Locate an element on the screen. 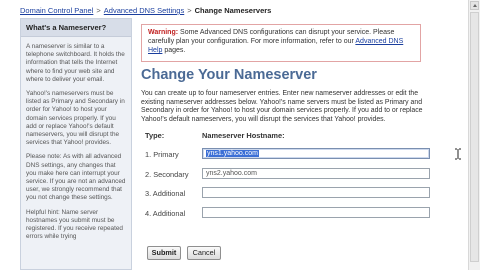 The image size is (480, 270). primary-nameserver-input: yns1.yahoo.com is located at coordinates (316, 153).